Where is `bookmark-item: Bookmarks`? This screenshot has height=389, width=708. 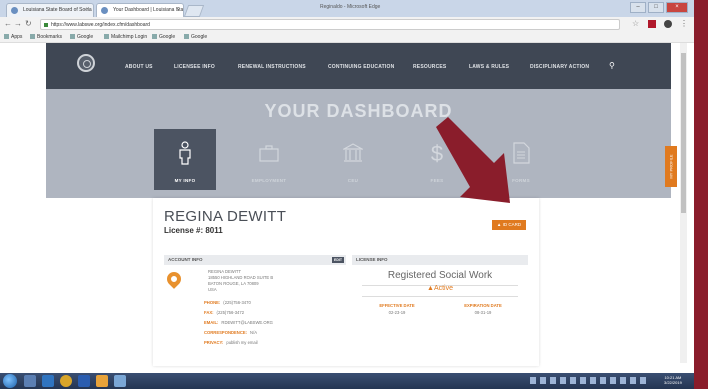 bookmark-item: Bookmarks is located at coordinates (46, 37).